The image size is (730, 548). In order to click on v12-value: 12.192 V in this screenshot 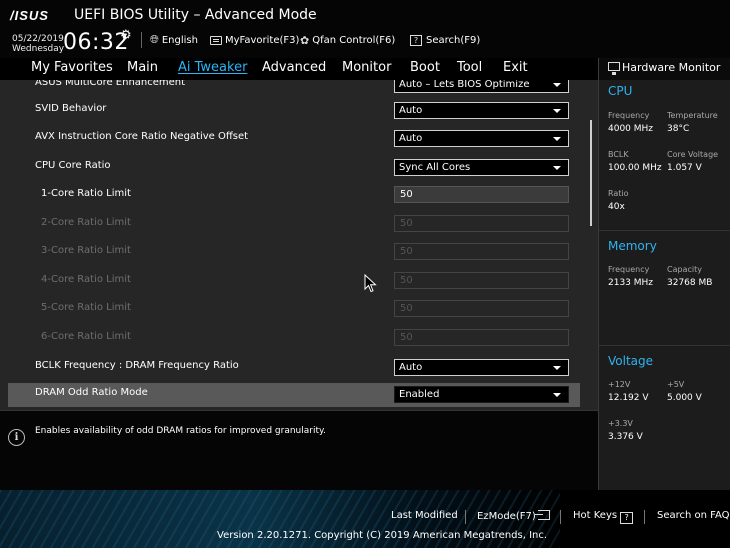, I will do `click(628, 398)`.